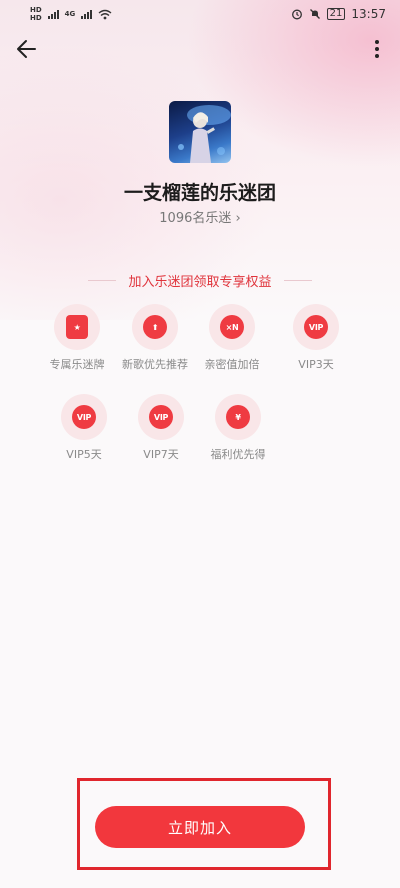  What do you see at coordinates (199, 193) in the screenshot?
I see `group-name: 一支榴莲的乐迷团` at bounding box center [199, 193].